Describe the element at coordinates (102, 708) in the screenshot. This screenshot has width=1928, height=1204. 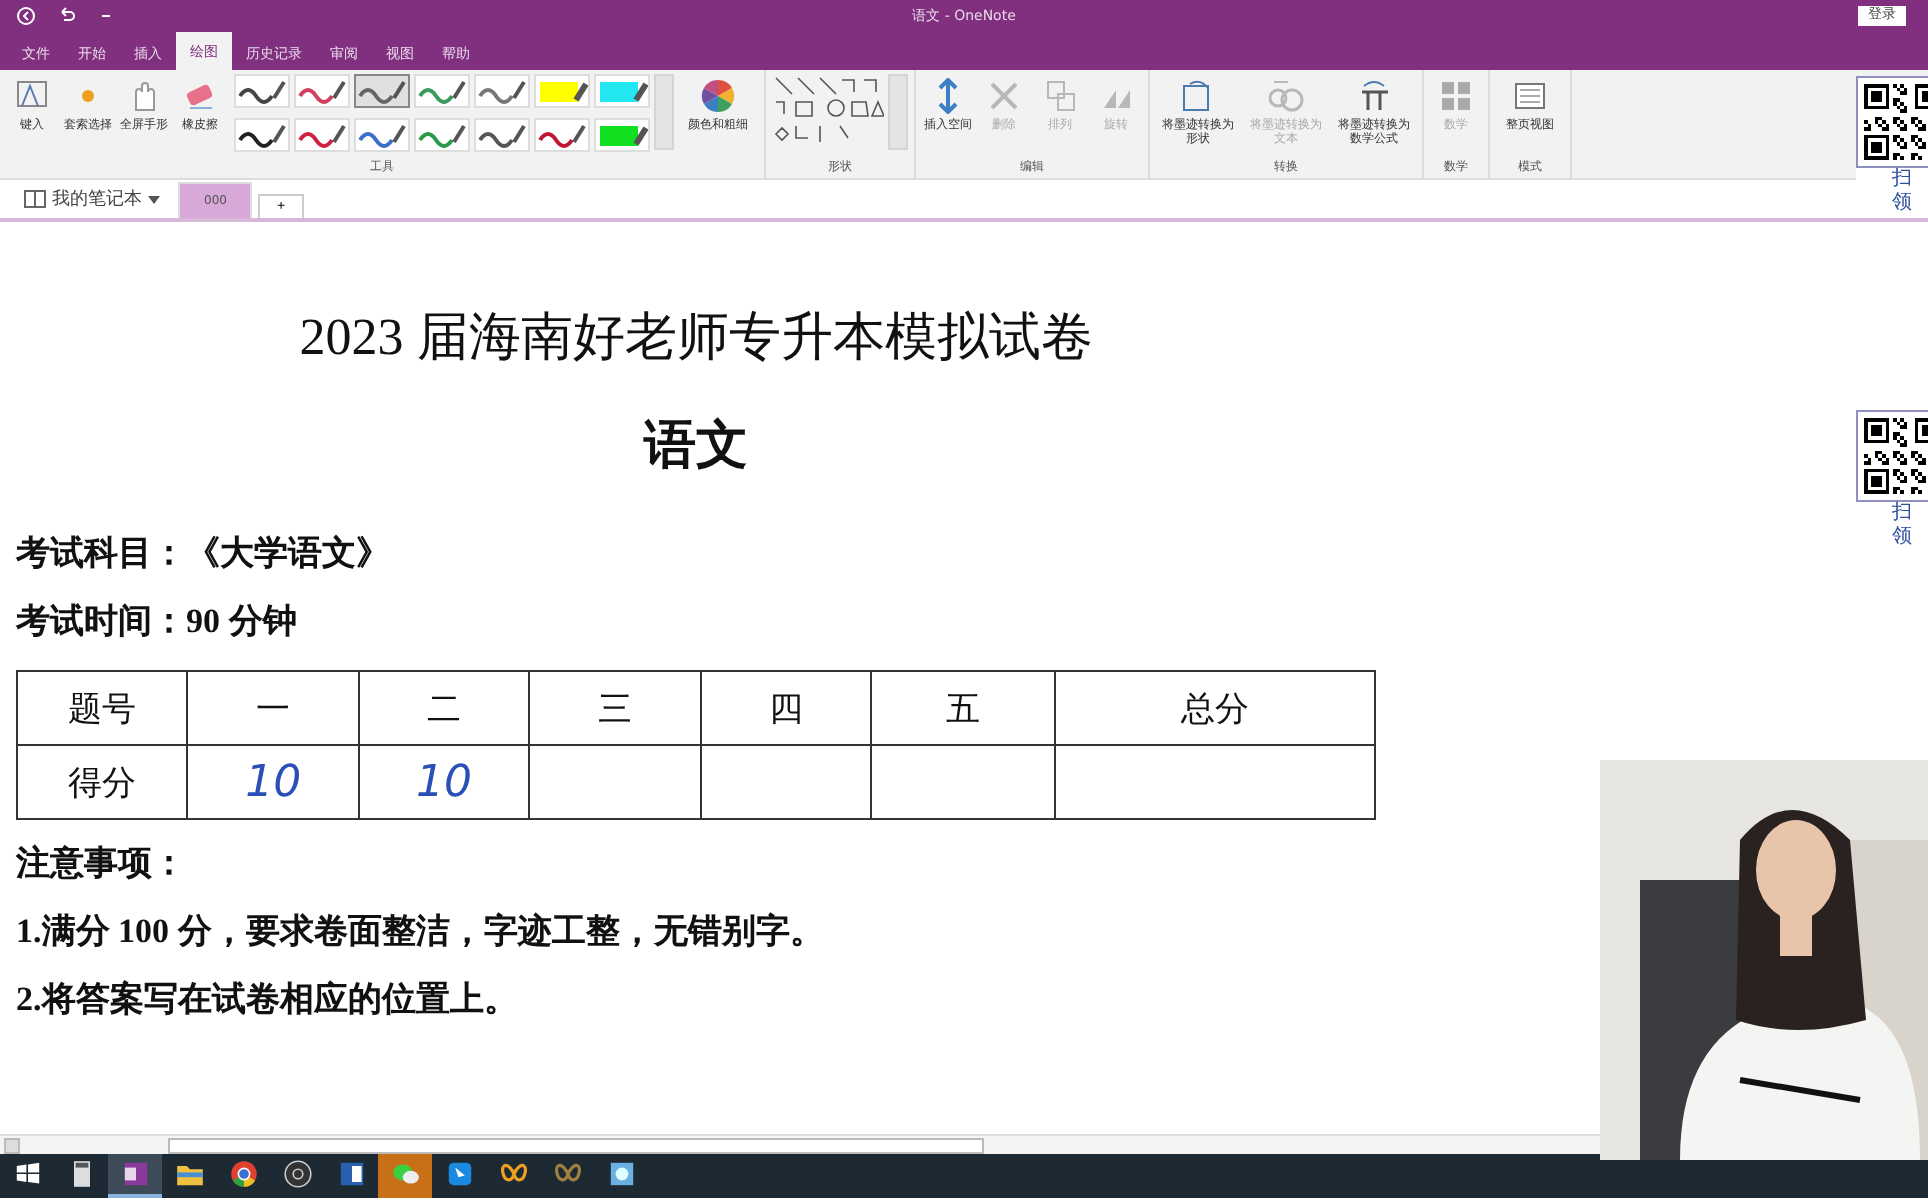
I see `table-header: 题号` at that location.